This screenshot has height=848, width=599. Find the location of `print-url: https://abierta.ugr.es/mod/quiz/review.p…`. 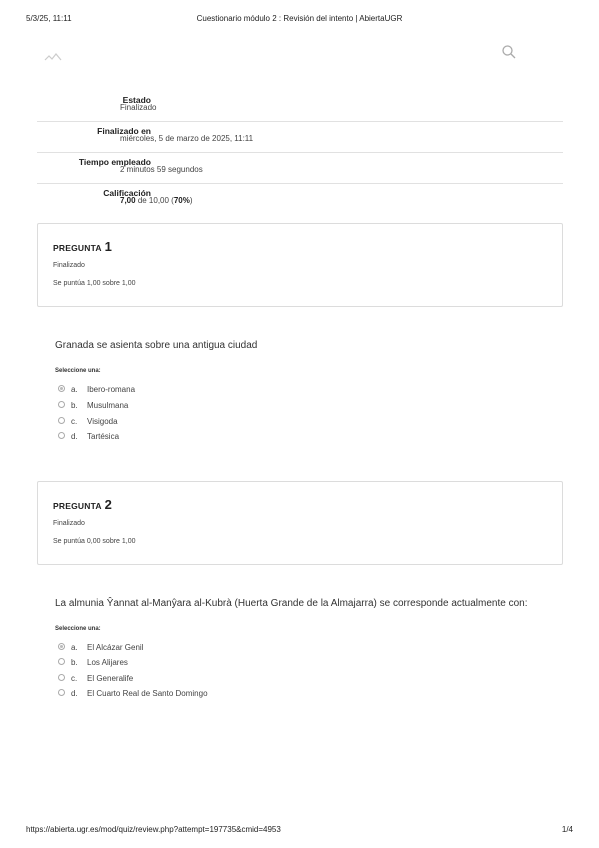

print-url: https://abierta.ugr.es/mod/quiz/review.p… is located at coordinates (153, 829).